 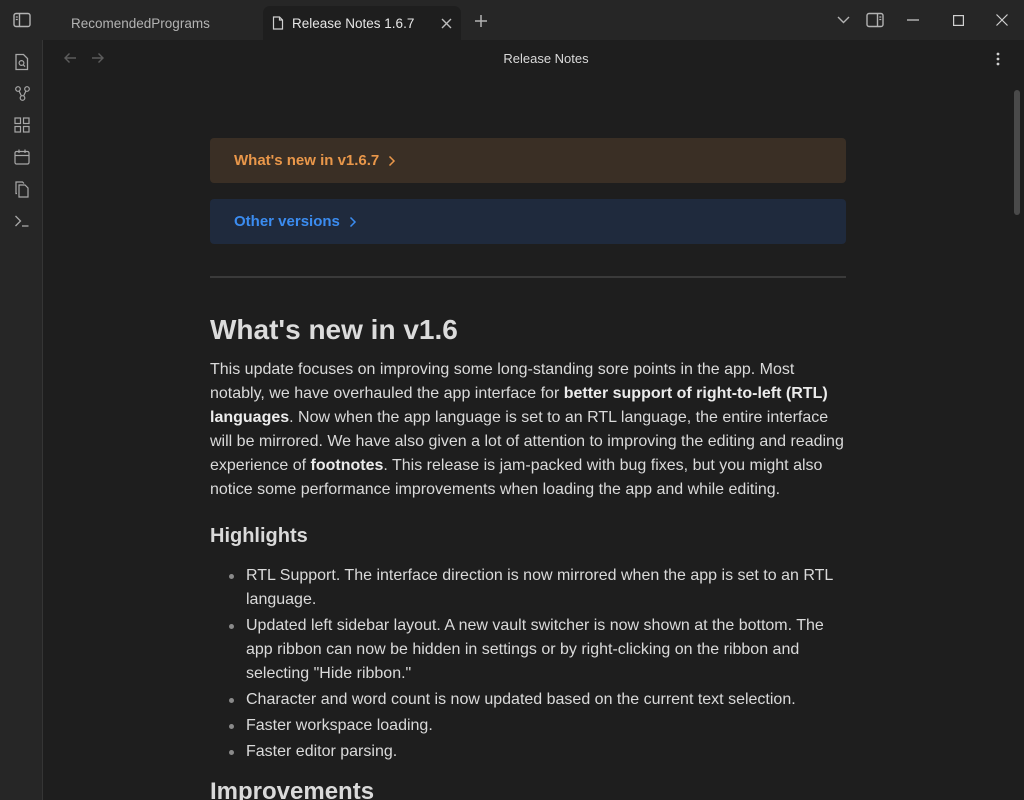 What do you see at coordinates (287, 221) in the screenshot?
I see `other-versions-callout-label: Other versions` at bounding box center [287, 221].